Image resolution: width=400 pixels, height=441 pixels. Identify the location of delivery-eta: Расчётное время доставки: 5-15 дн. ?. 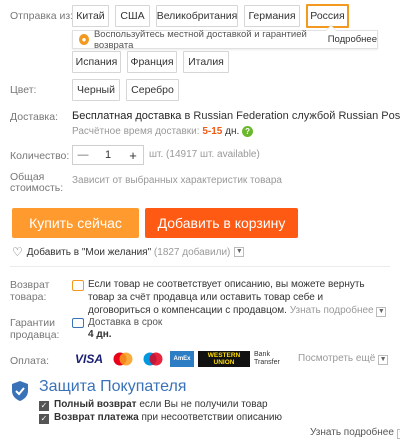
(163, 131).